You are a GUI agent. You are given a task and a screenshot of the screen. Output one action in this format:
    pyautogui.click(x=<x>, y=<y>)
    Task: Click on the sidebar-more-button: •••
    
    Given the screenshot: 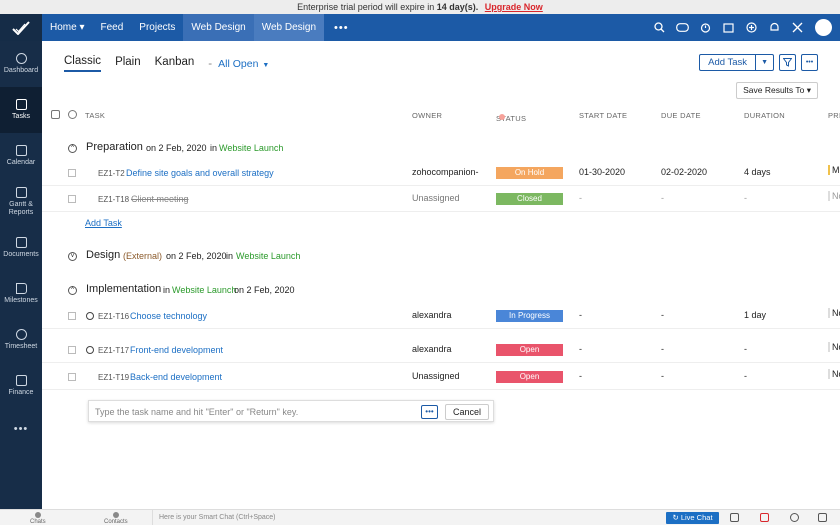 What is the action you would take?
    pyautogui.click(x=21, y=422)
    